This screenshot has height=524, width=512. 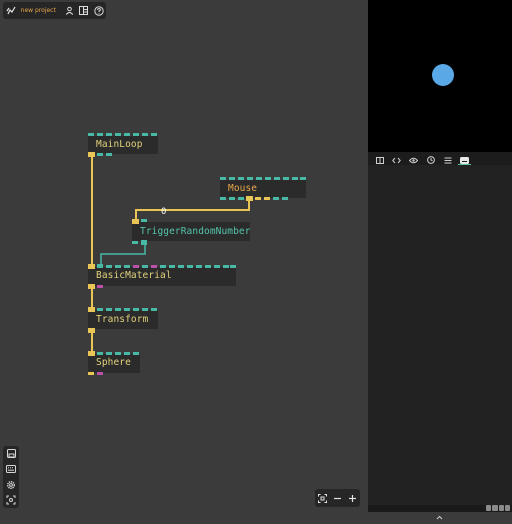 I want to click on tab-keyboard, so click(x=464, y=158).